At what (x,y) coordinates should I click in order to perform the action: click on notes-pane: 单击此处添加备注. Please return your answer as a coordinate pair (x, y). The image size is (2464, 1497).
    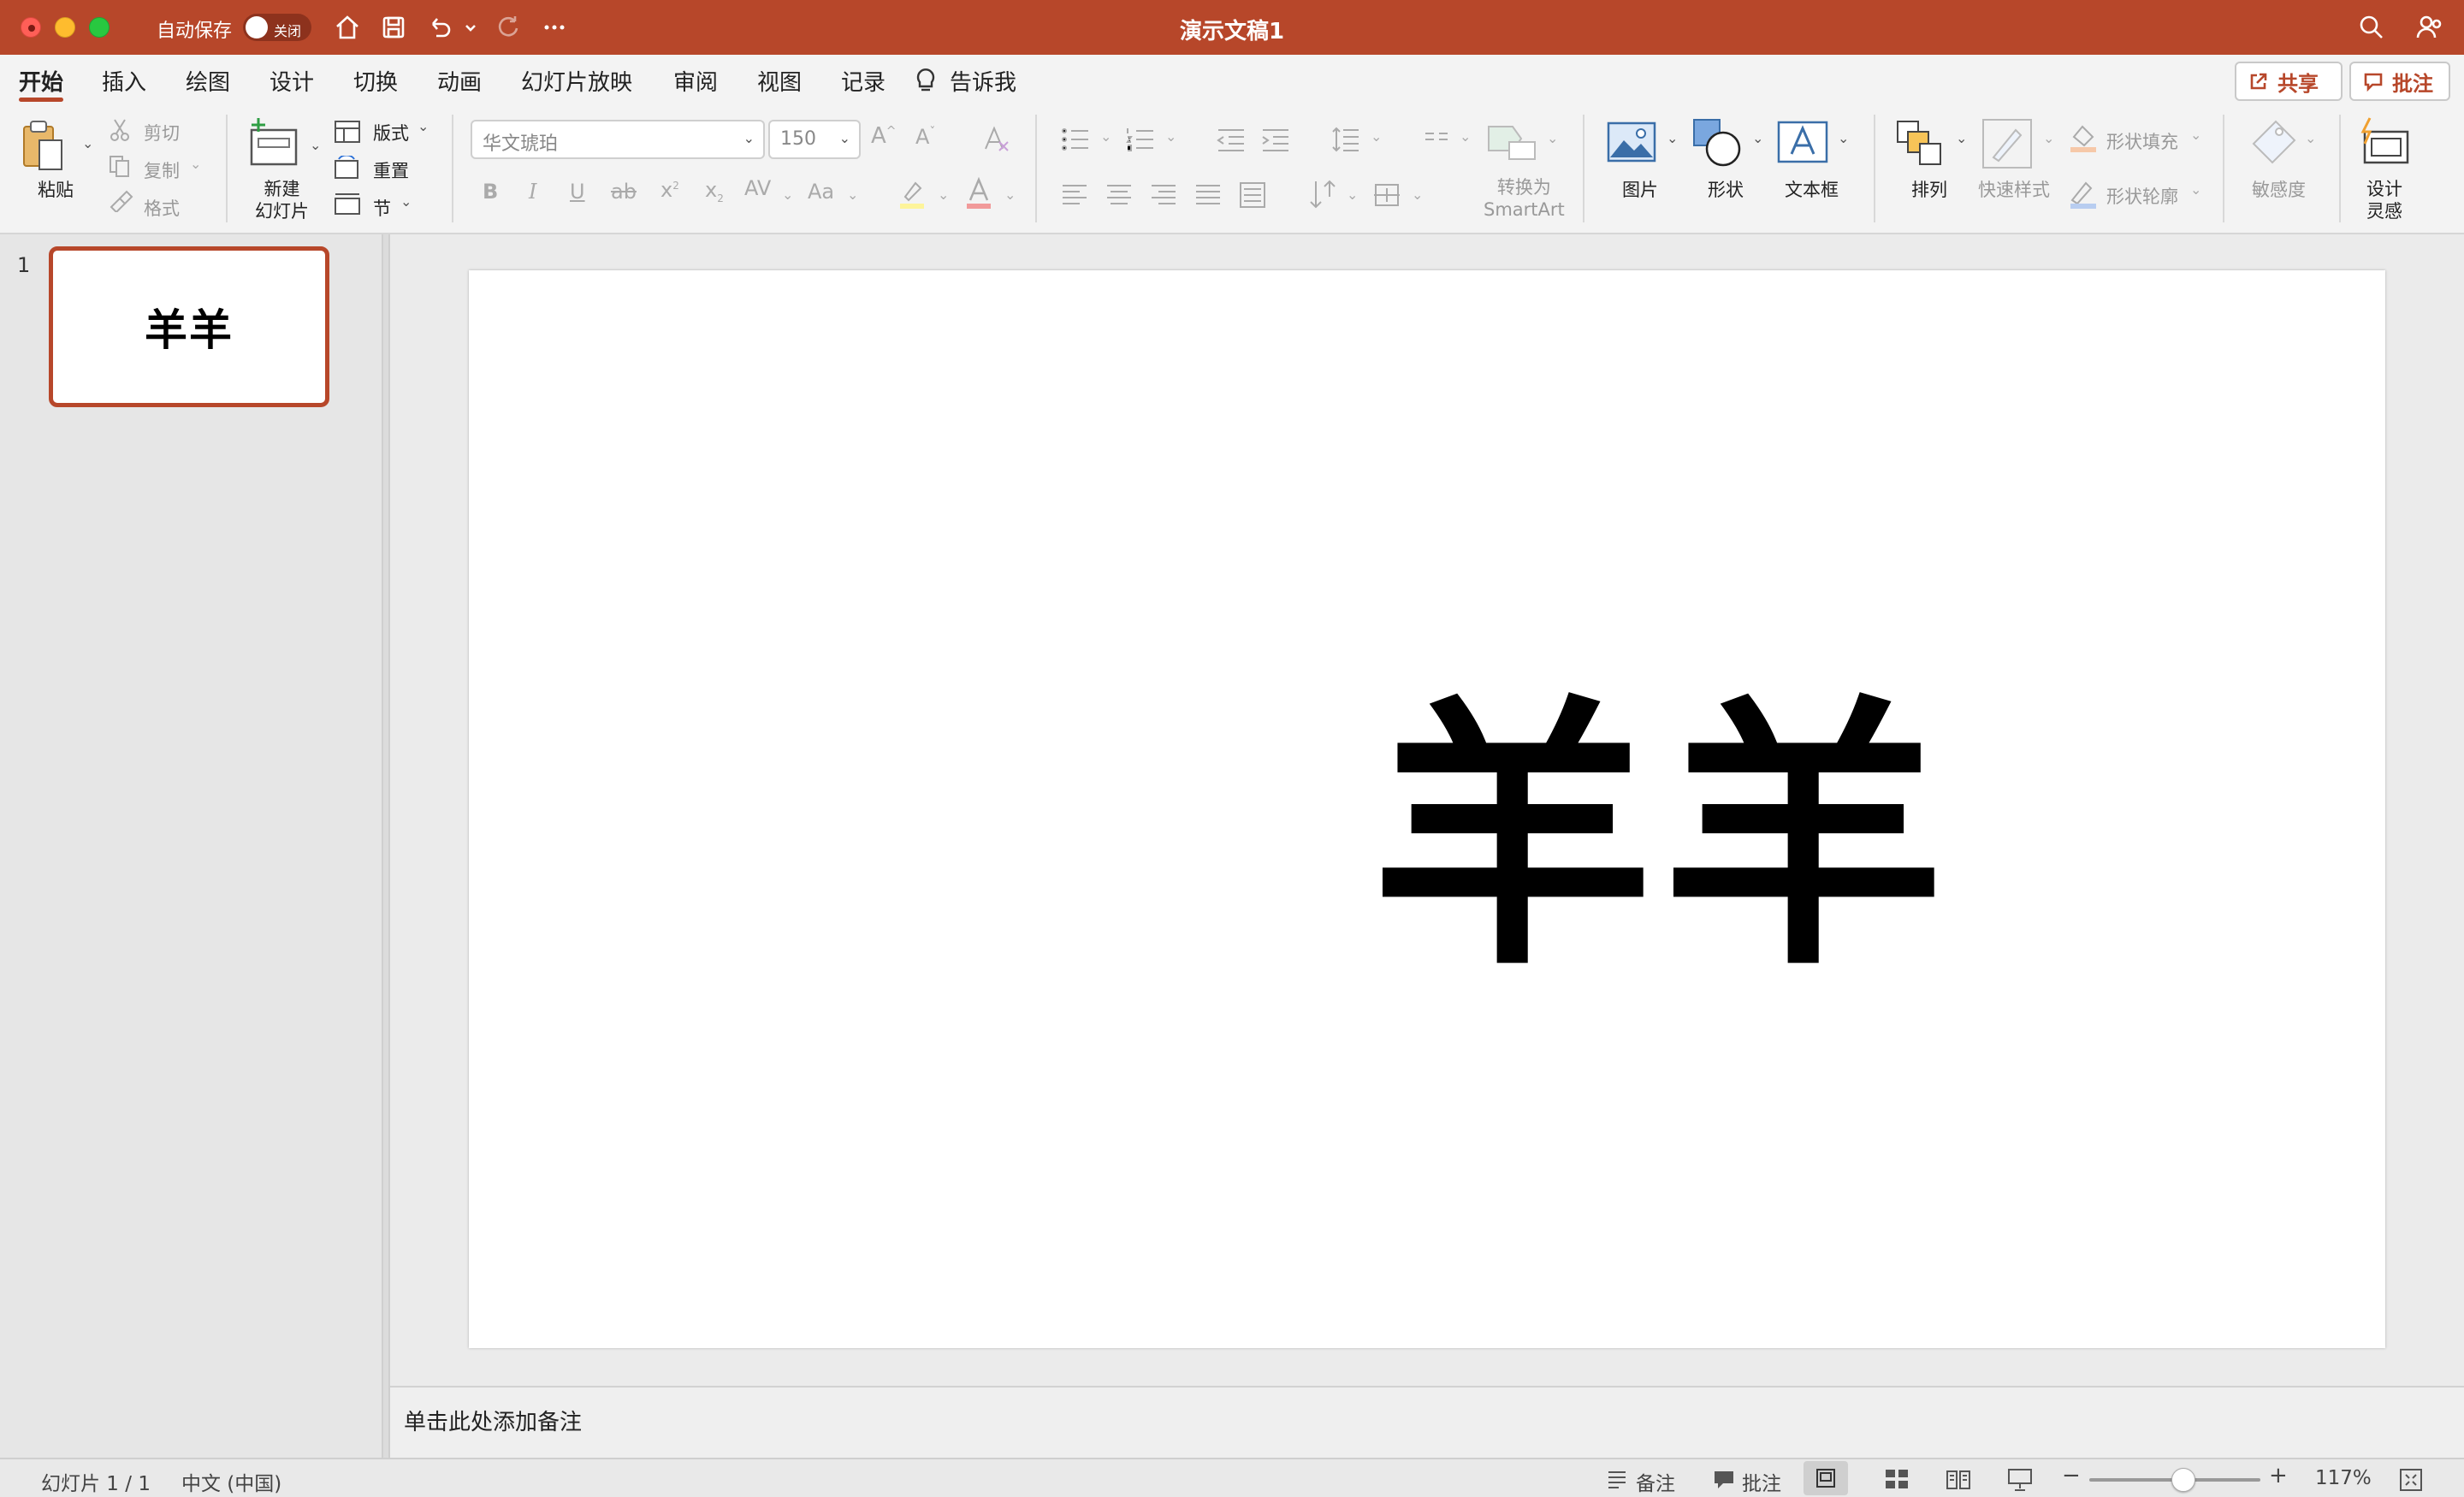
    Looking at the image, I should click on (1427, 1422).